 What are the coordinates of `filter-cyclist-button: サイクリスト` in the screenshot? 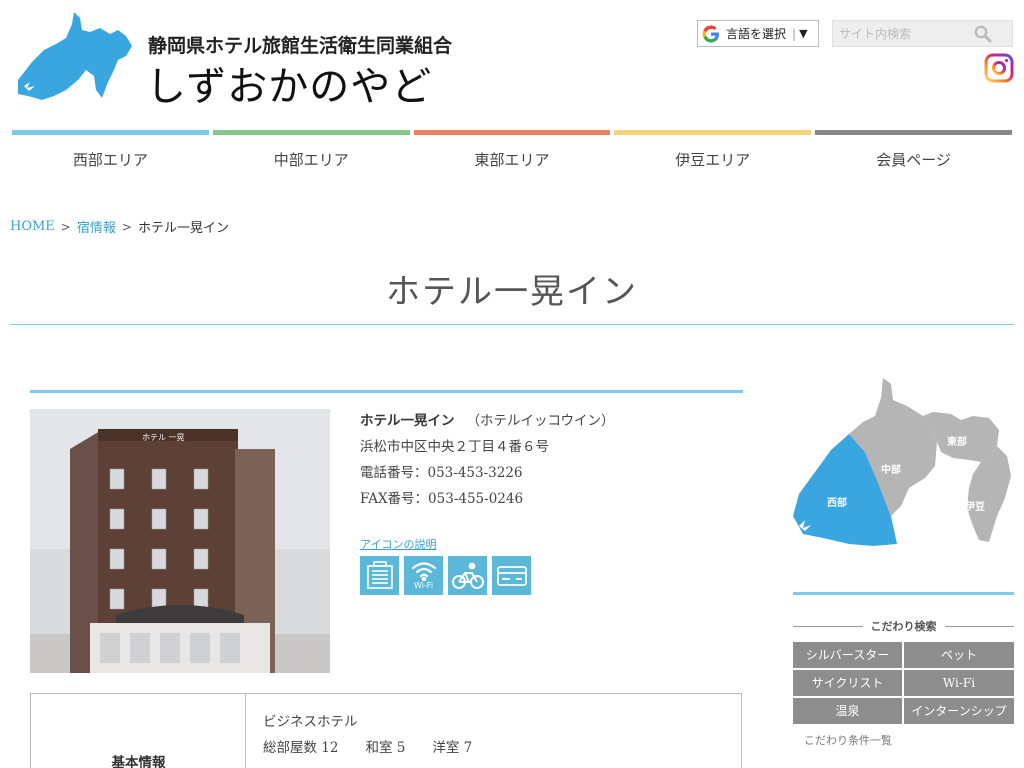 It's located at (847, 683).